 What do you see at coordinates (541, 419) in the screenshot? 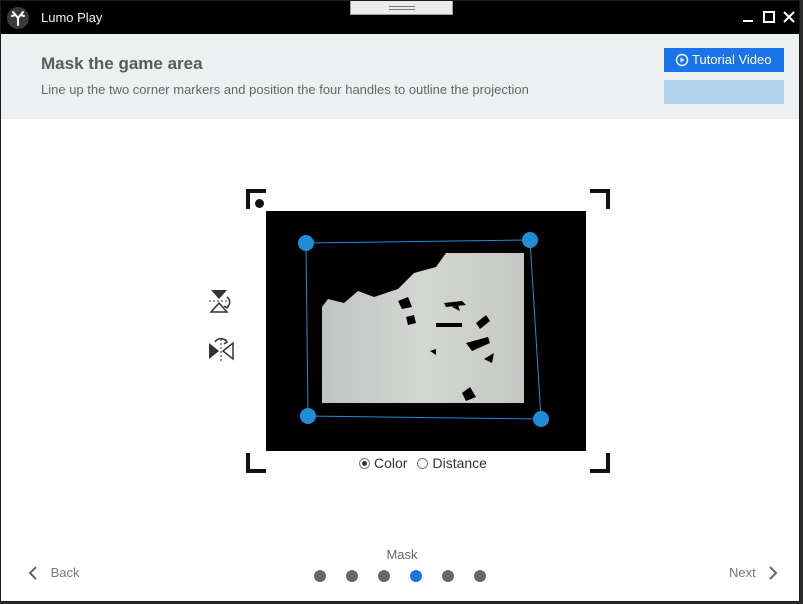
I see `mask-handle-bottom-right` at bounding box center [541, 419].